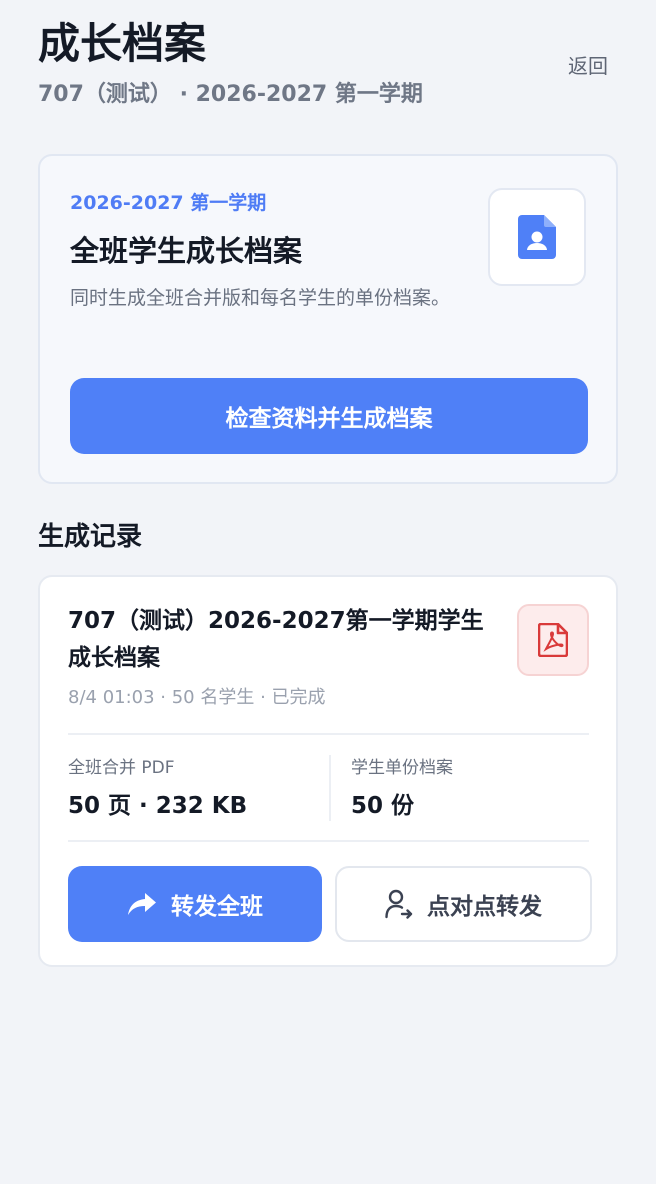 This screenshot has height=1184, width=656. What do you see at coordinates (537, 237) in the screenshot?
I see `document-user-icon` at bounding box center [537, 237].